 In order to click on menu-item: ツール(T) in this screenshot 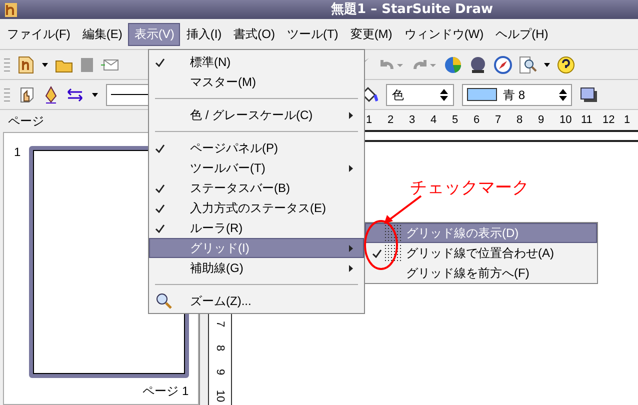, I will do `click(312, 34)`.